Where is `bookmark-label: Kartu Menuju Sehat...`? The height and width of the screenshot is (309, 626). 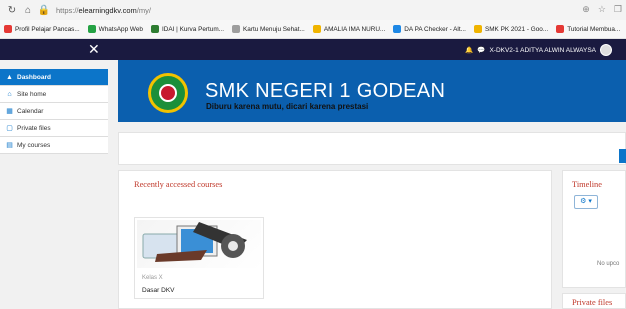 bookmark-label: Kartu Menuju Sehat... is located at coordinates (274, 29).